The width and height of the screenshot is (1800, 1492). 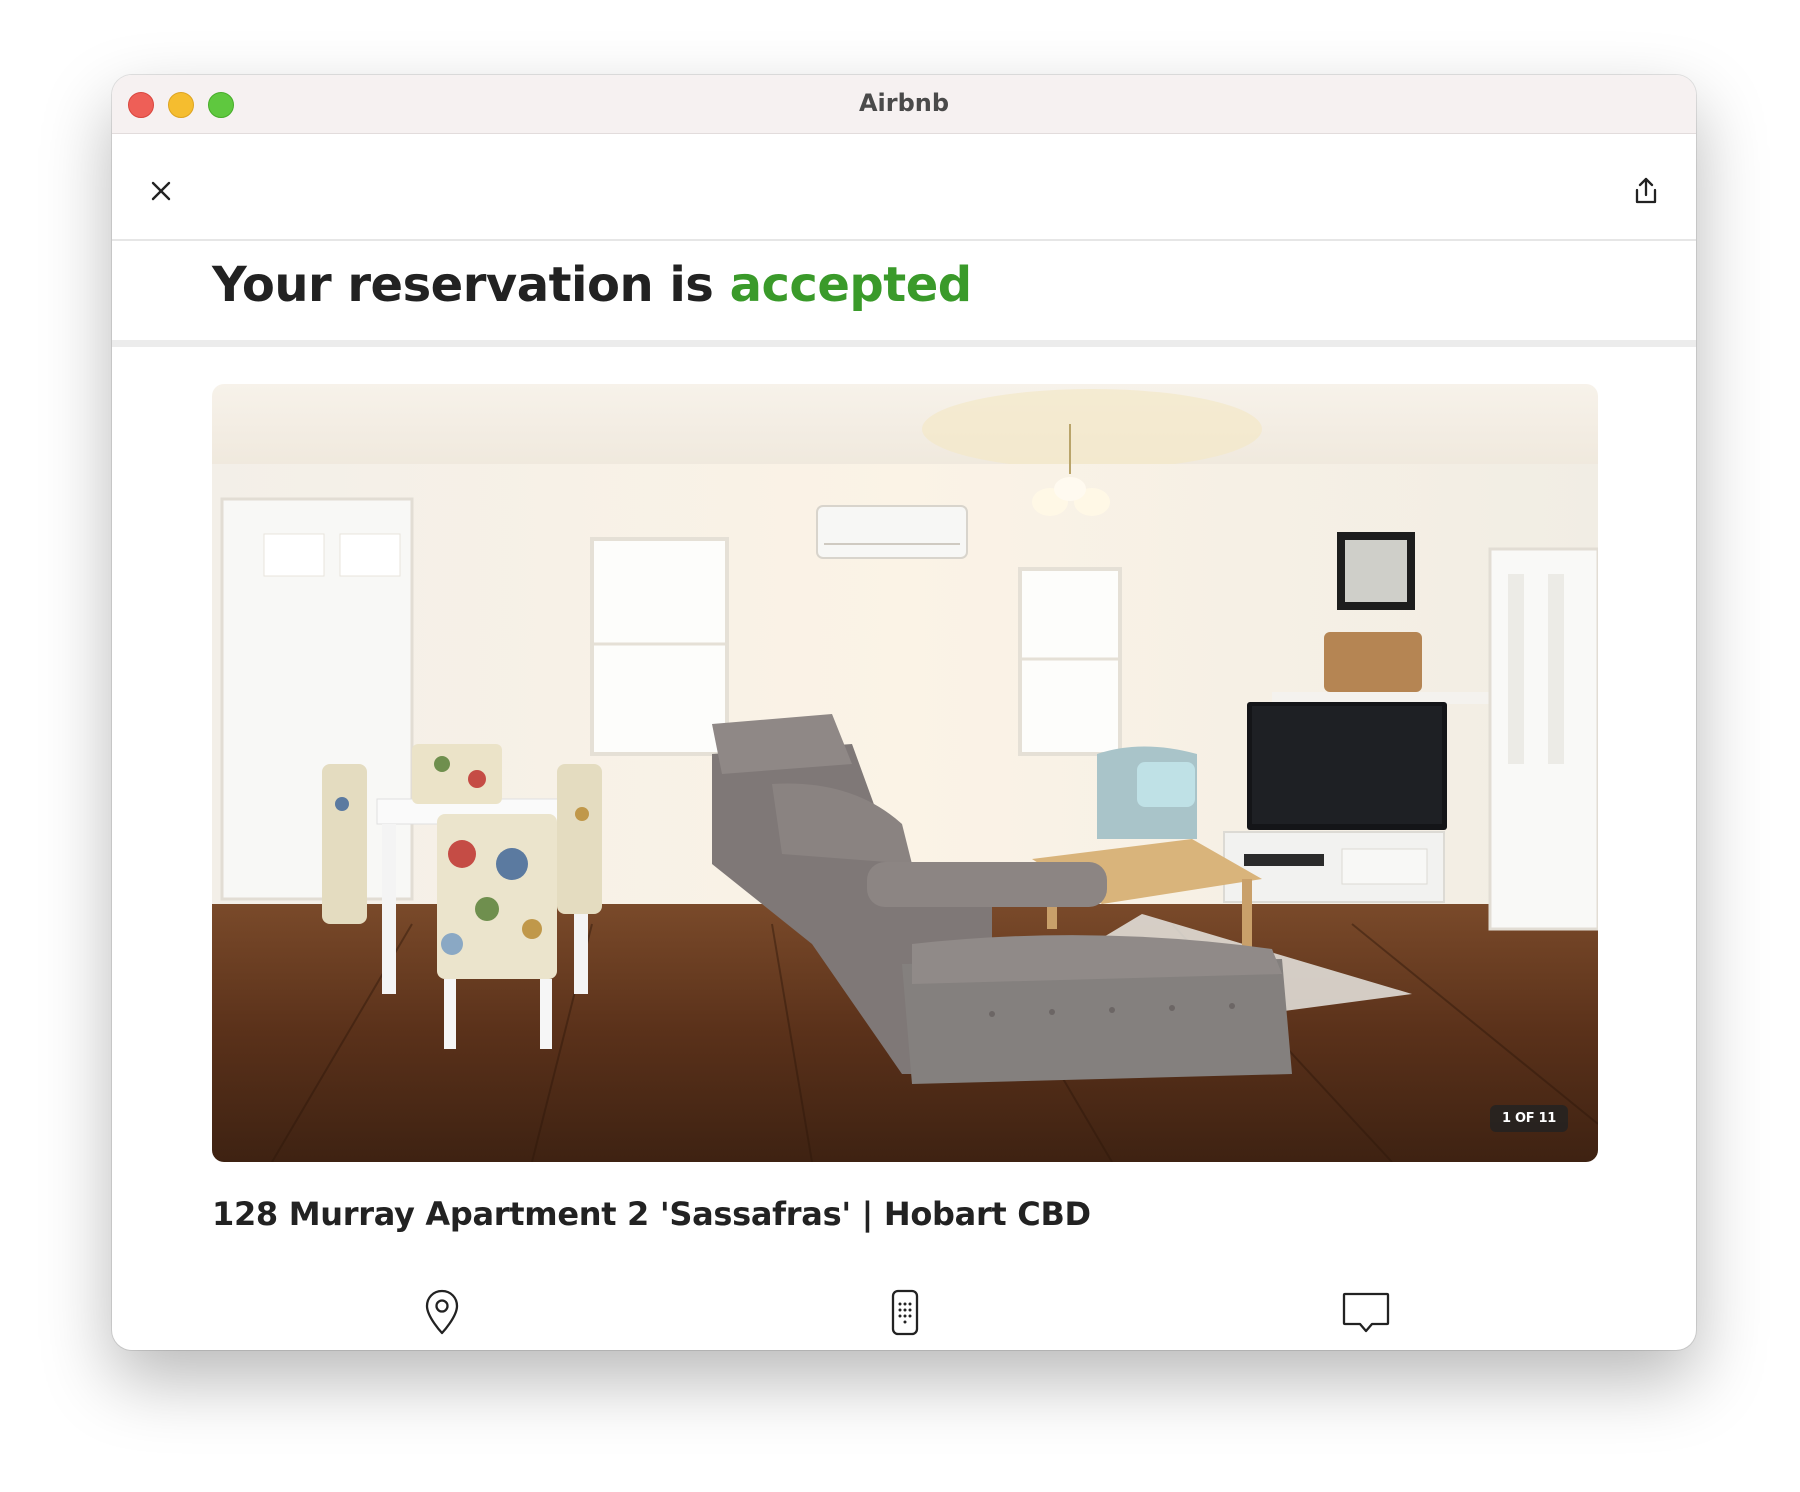 I want to click on reservation-status: accepted, so click(x=851, y=285).